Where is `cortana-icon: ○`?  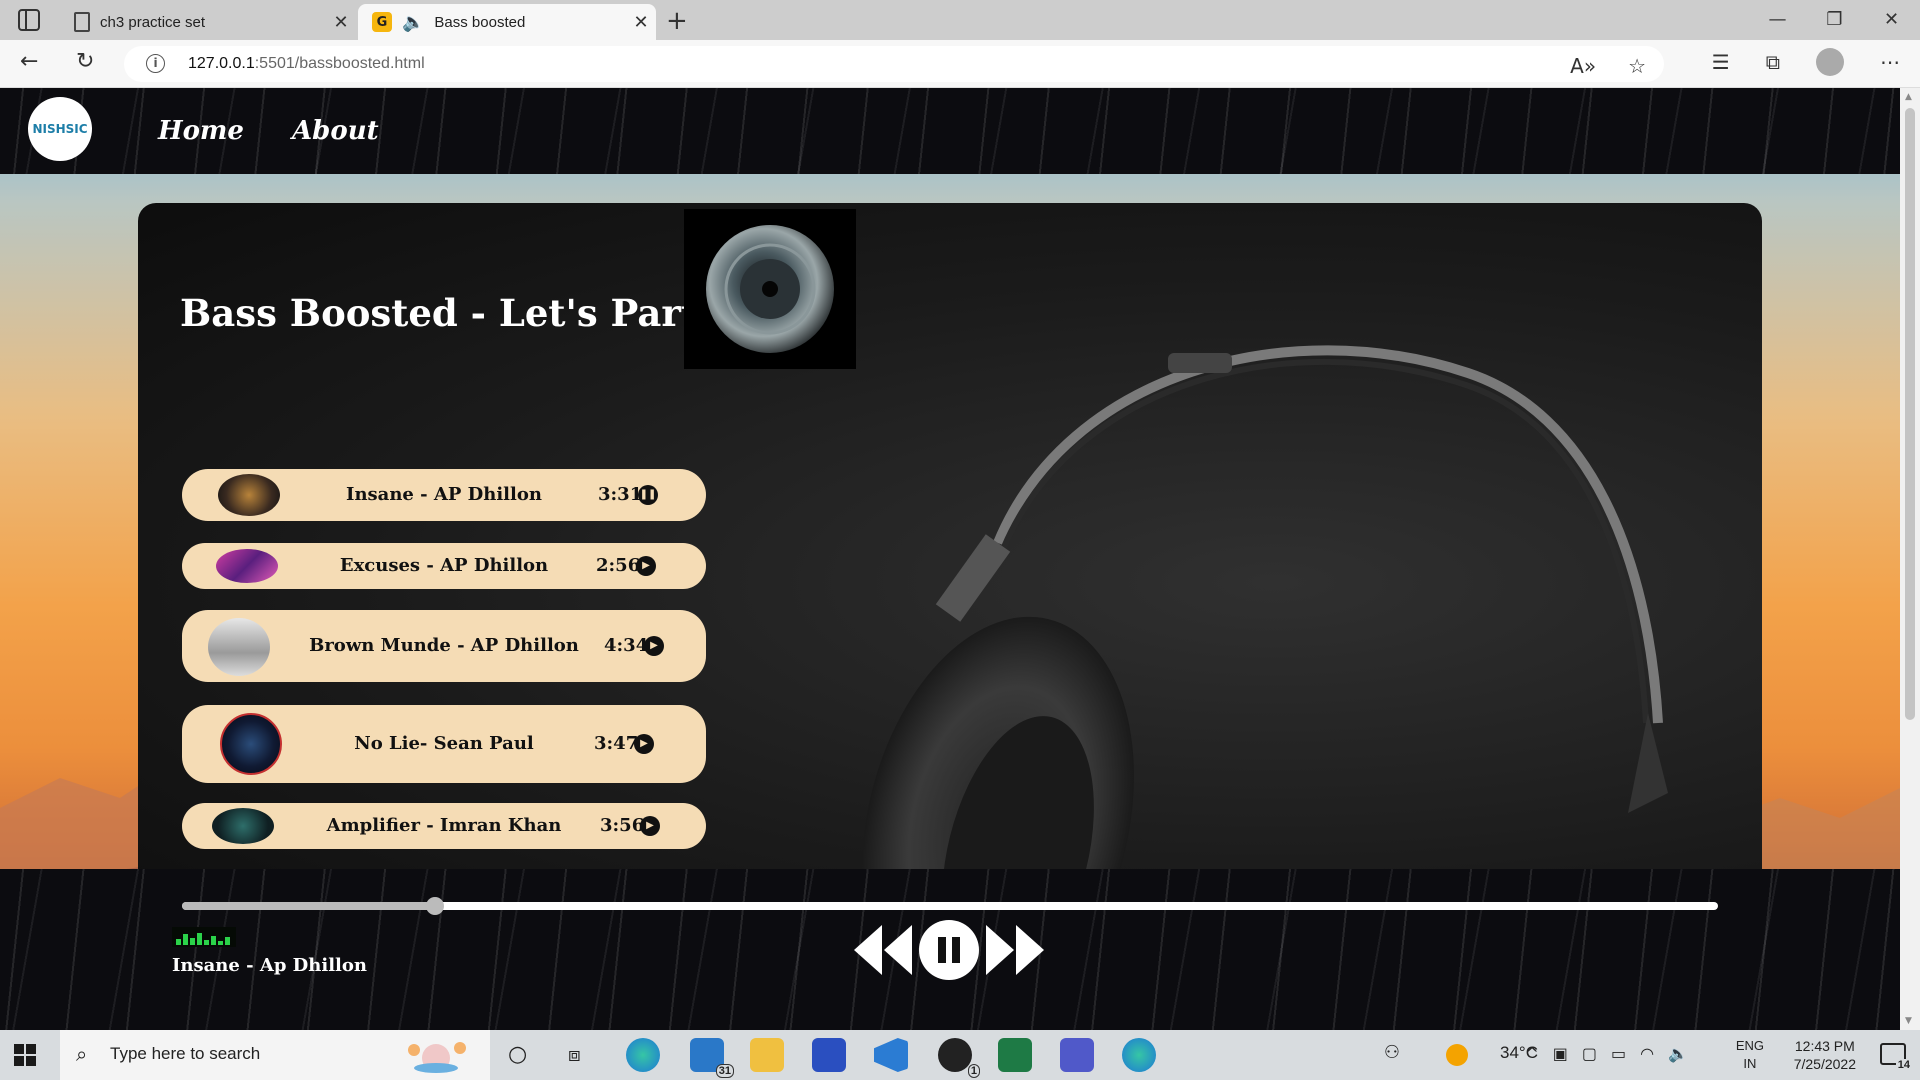
cortana-icon: ○ is located at coordinates (517, 1054).